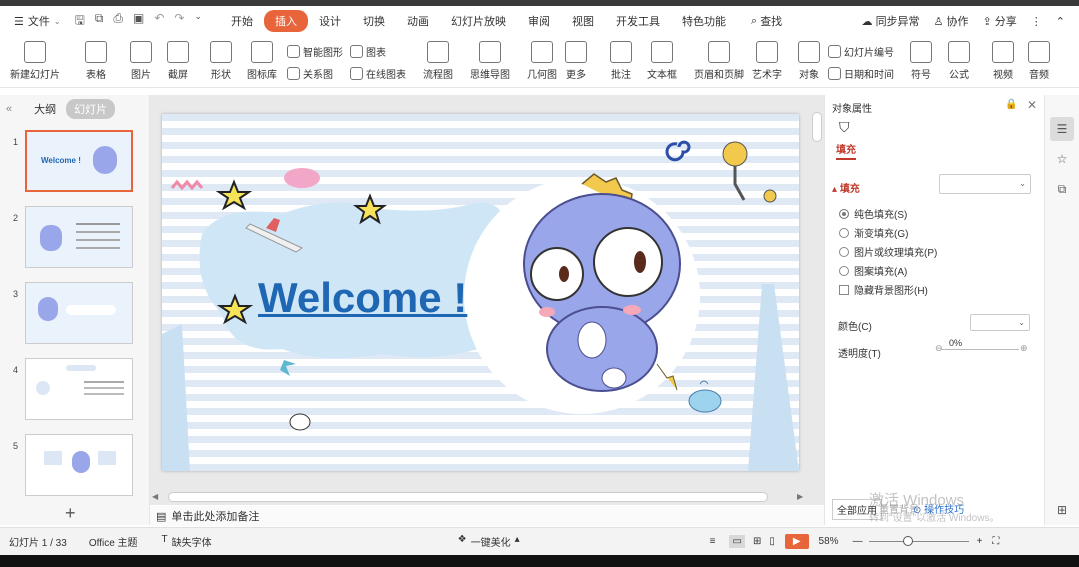 The image size is (1079, 567). I want to click on share-button: ⇪ 分享, so click(1000, 21).